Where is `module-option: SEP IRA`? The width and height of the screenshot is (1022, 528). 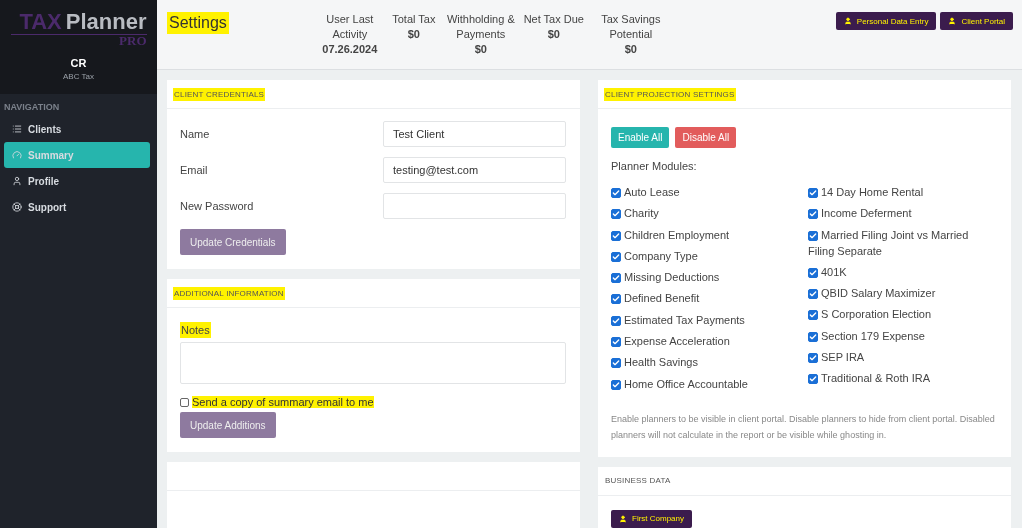 module-option: SEP IRA is located at coordinates (902, 357).